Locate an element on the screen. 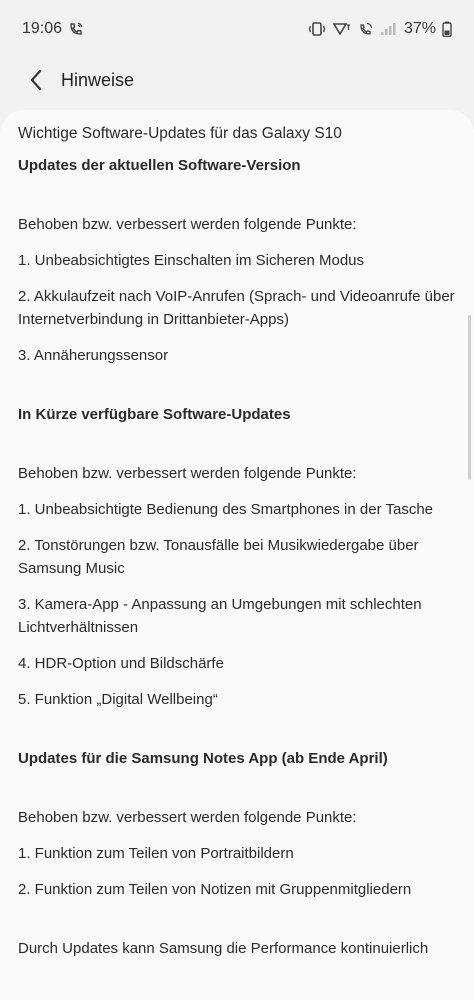 The image size is (474, 1000). status-right: 37% is located at coordinates (380, 29).